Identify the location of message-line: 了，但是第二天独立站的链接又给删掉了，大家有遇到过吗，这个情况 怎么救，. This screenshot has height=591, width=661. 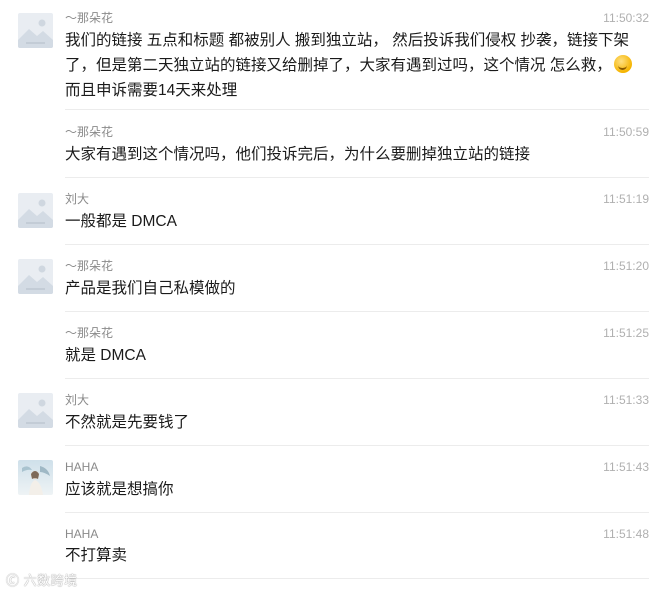
(357, 65).